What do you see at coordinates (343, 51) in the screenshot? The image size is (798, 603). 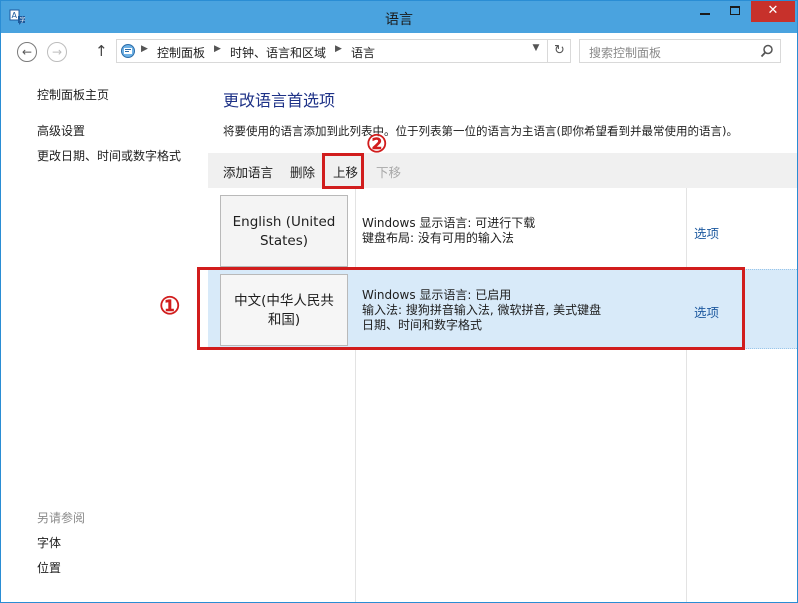 I see `address-bar: ▶ 控制面板 ▶ 时钟、语言和区域 ▶ 语言 ▼ ↻` at bounding box center [343, 51].